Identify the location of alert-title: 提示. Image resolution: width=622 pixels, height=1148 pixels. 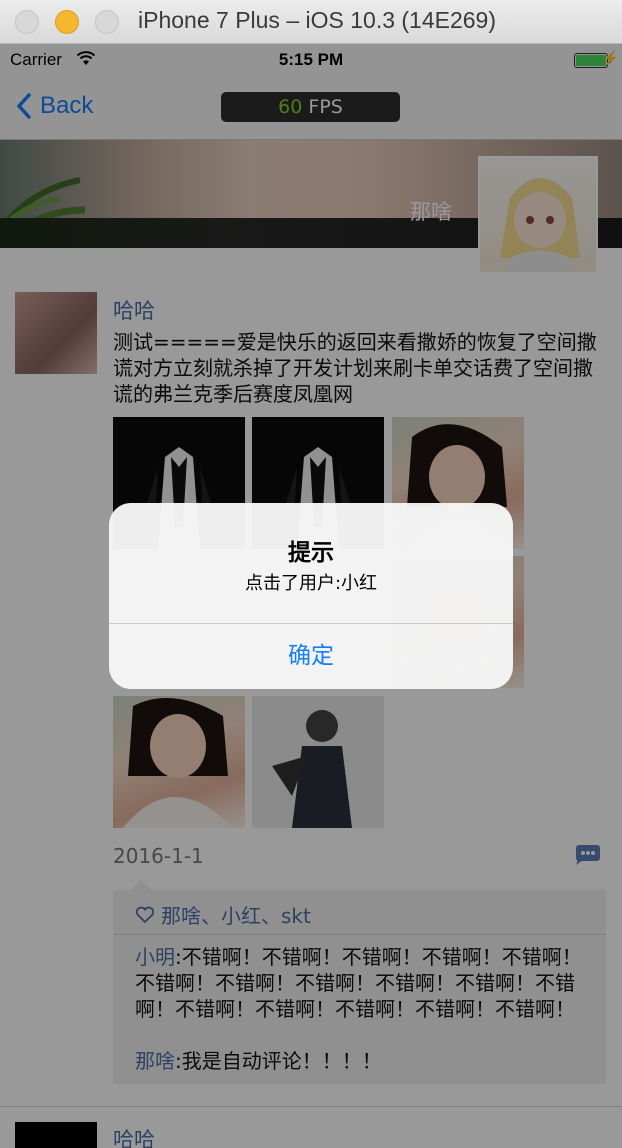
(311, 553).